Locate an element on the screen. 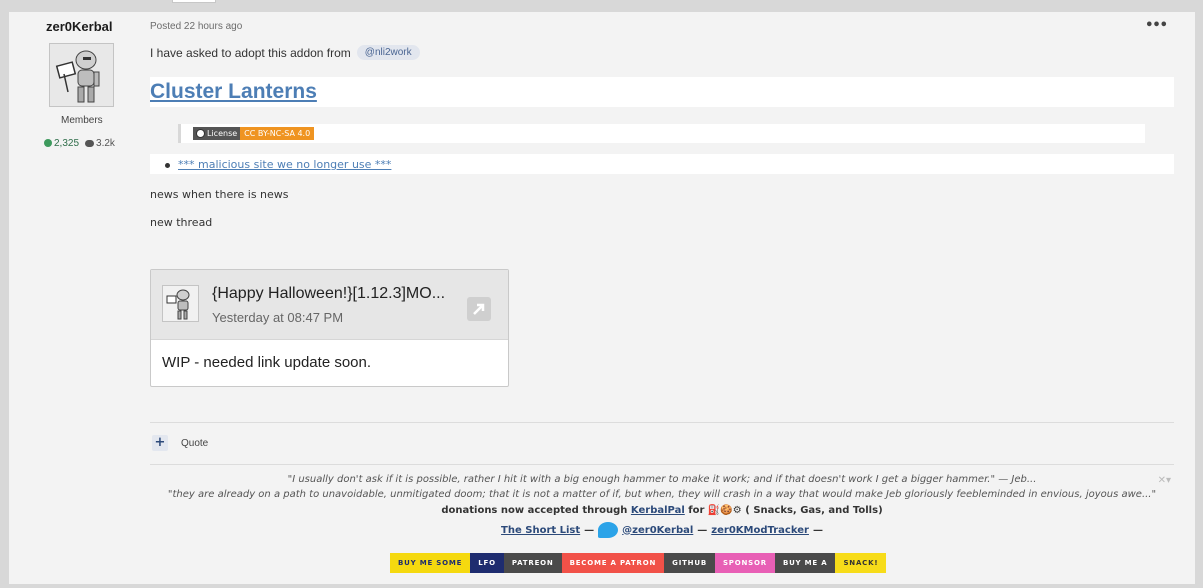  robot-avatar-small-icon is located at coordinates (178, 304).